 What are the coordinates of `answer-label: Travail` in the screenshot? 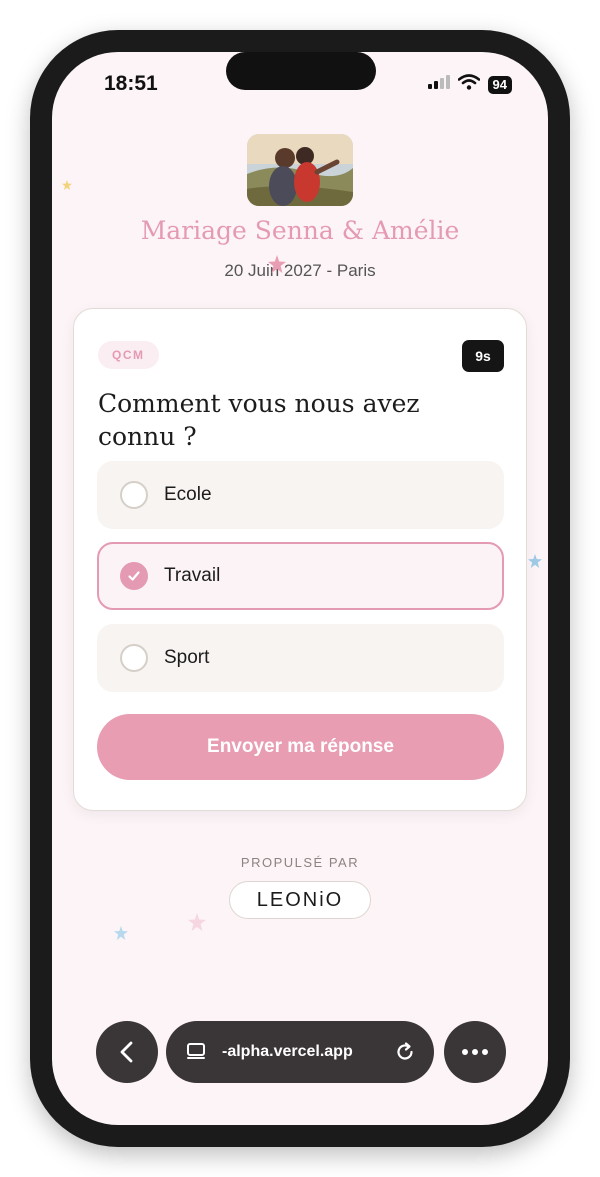 It's located at (192, 575).